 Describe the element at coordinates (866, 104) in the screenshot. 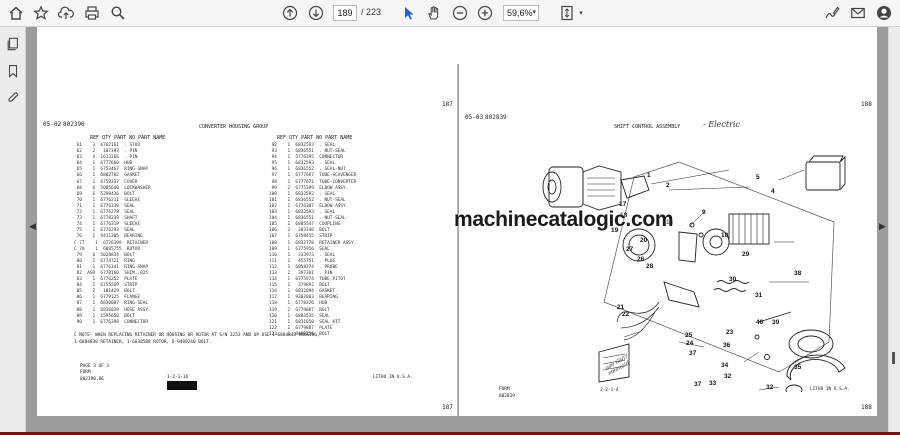

I see `page-number-top: 188` at that location.